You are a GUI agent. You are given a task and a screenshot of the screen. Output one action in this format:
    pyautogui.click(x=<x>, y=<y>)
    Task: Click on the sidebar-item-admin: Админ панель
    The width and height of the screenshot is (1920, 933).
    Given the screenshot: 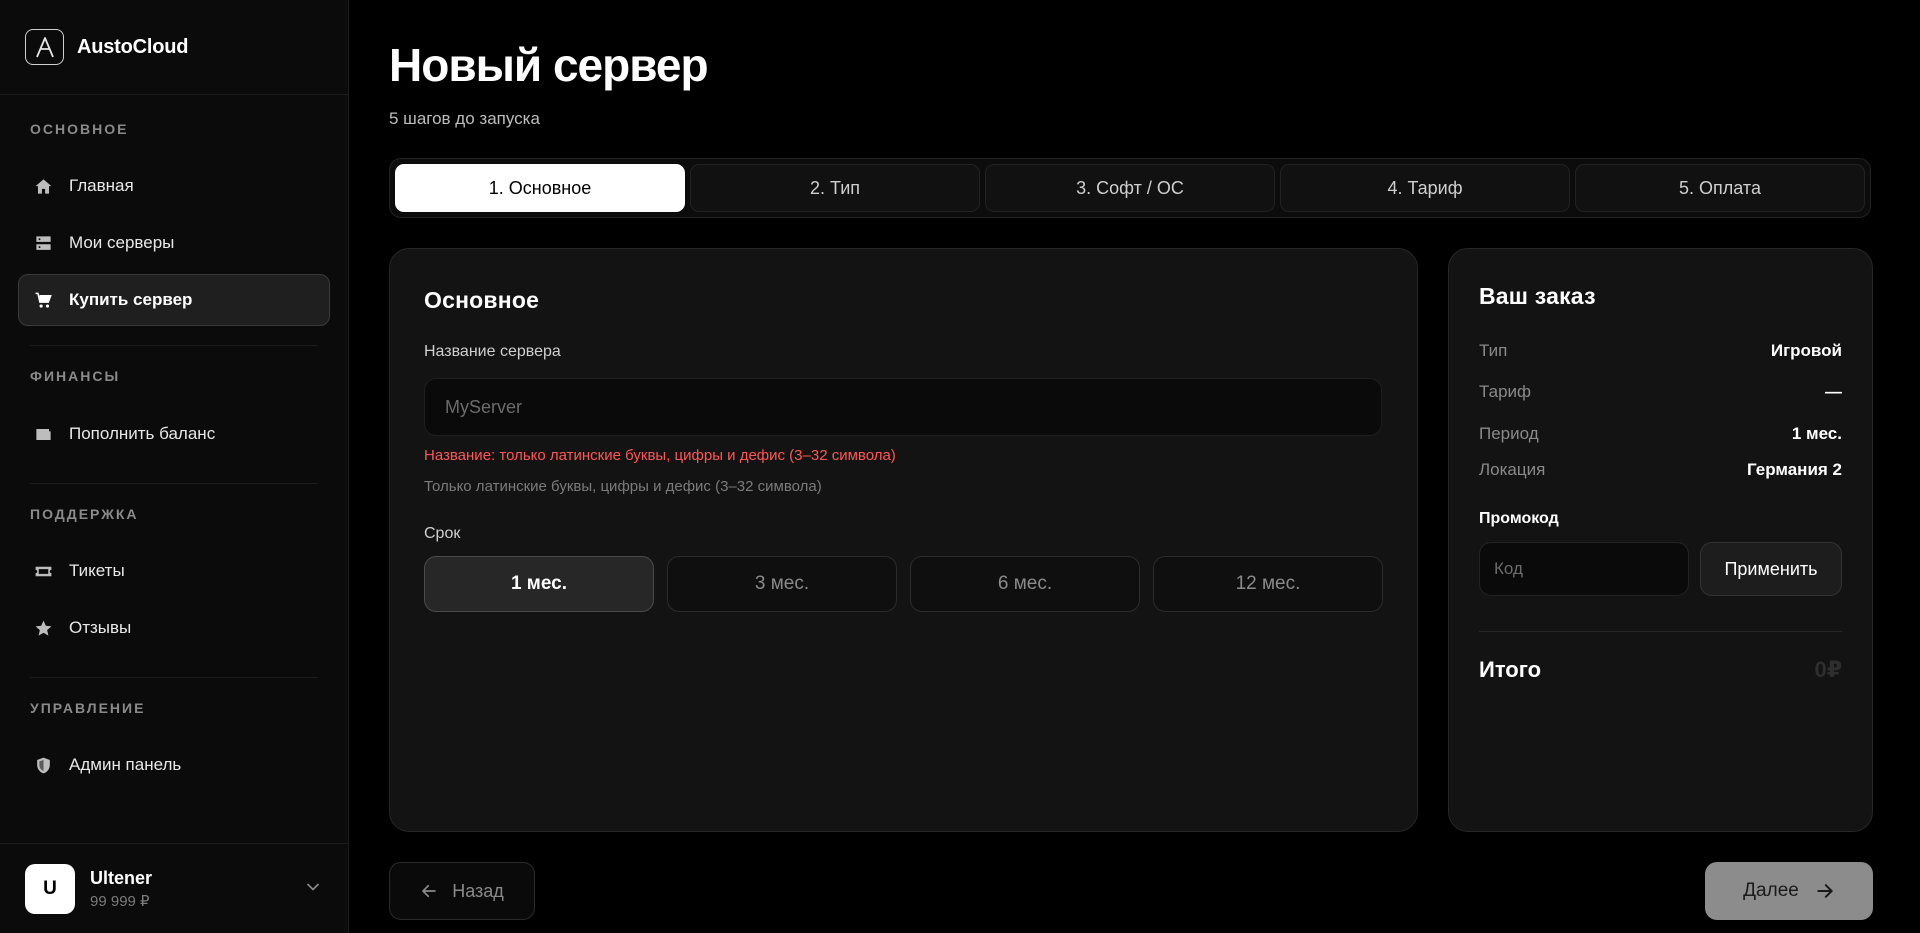 What is the action you would take?
    pyautogui.click(x=174, y=765)
    